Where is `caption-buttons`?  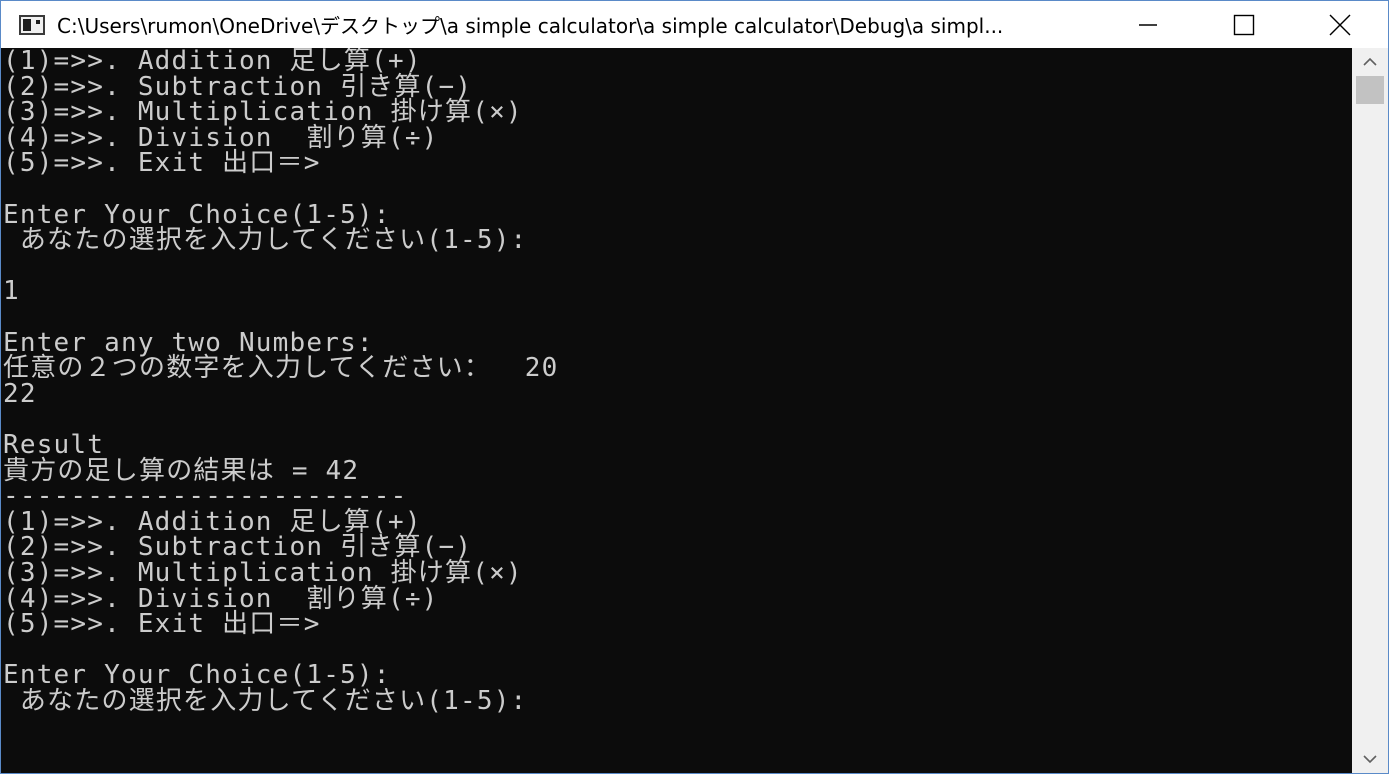
caption-buttons is located at coordinates (1244, 24).